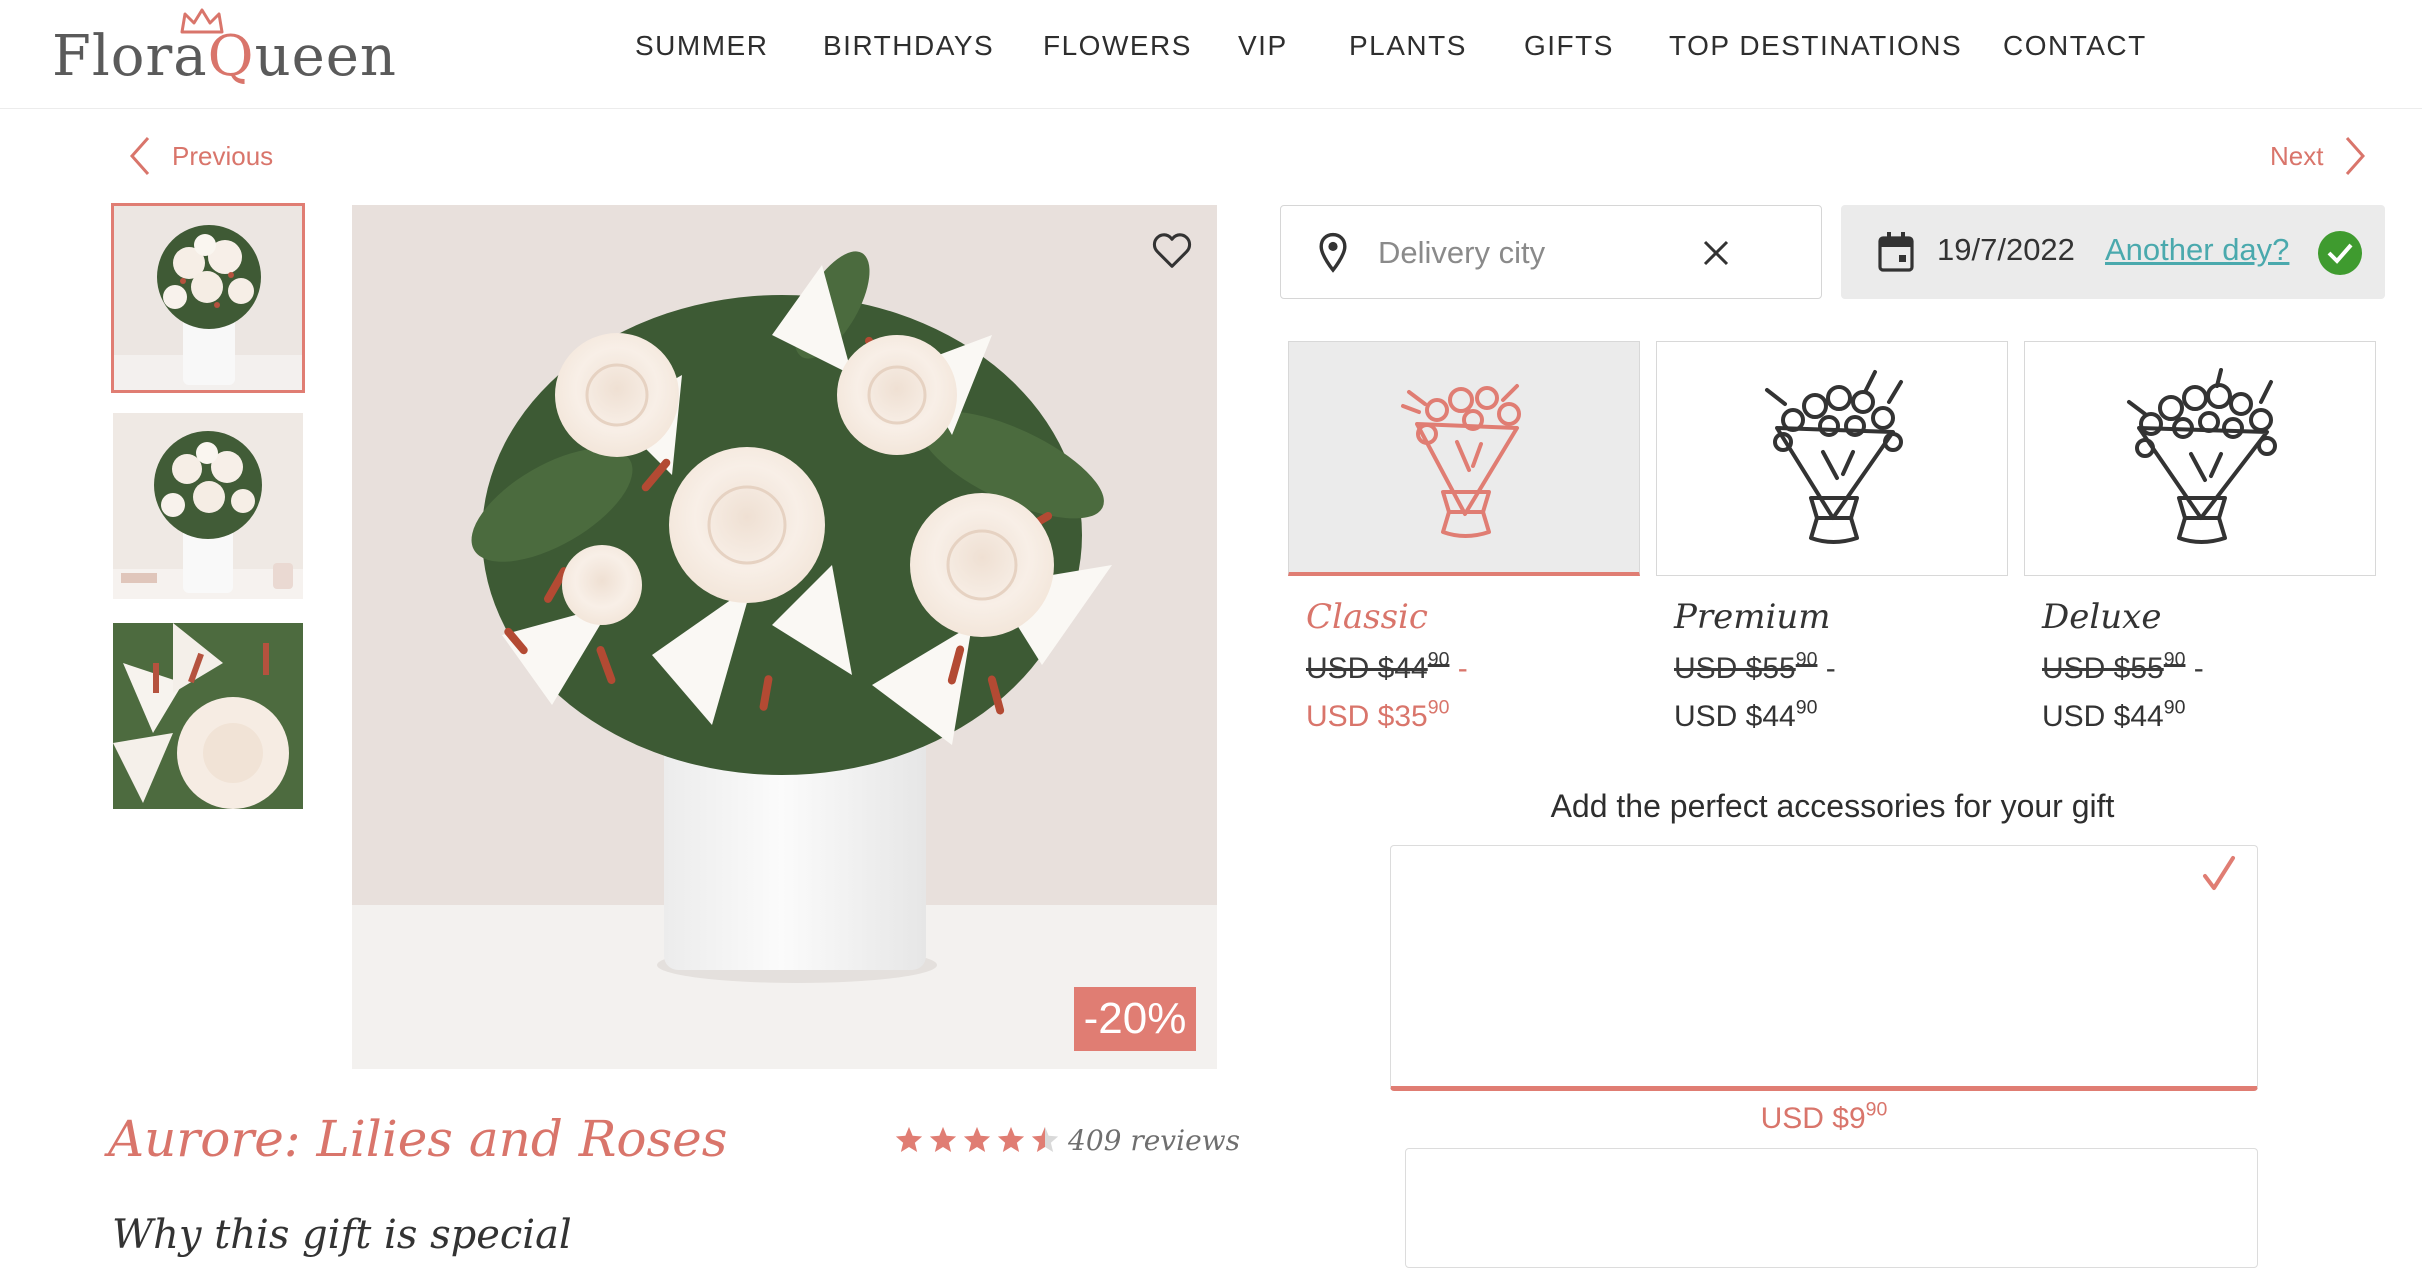 The height and width of the screenshot is (1268, 2422). Describe the element at coordinates (1367, 617) in the screenshot. I see `option-classic-name: Classic` at that location.